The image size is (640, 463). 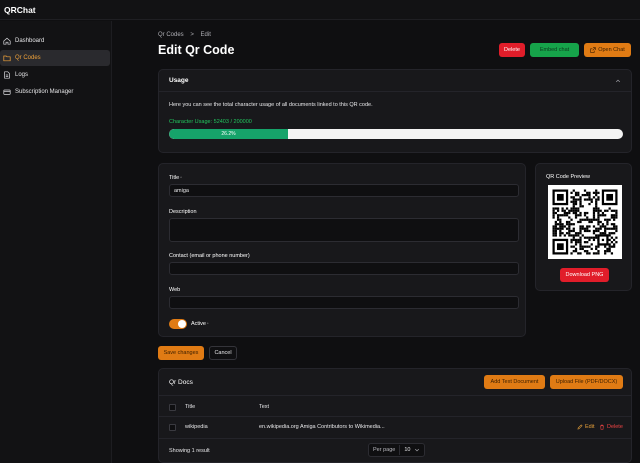 What do you see at coordinates (618, 81) in the screenshot?
I see `chevron-up-icon` at bounding box center [618, 81].